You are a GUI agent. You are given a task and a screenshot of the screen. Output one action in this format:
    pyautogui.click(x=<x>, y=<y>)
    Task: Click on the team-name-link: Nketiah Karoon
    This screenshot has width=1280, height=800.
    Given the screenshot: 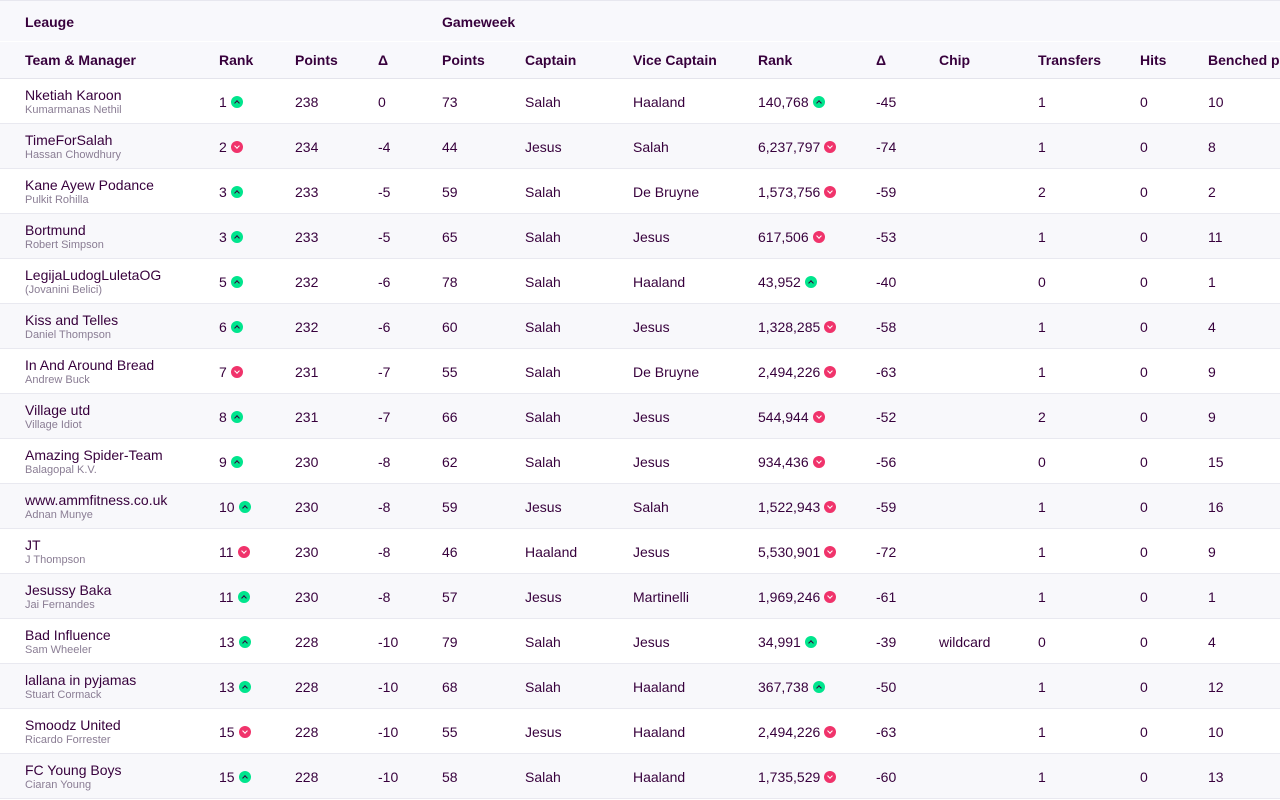 What is the action you would take?
    pyautogui.click(x=73, y=95)
    